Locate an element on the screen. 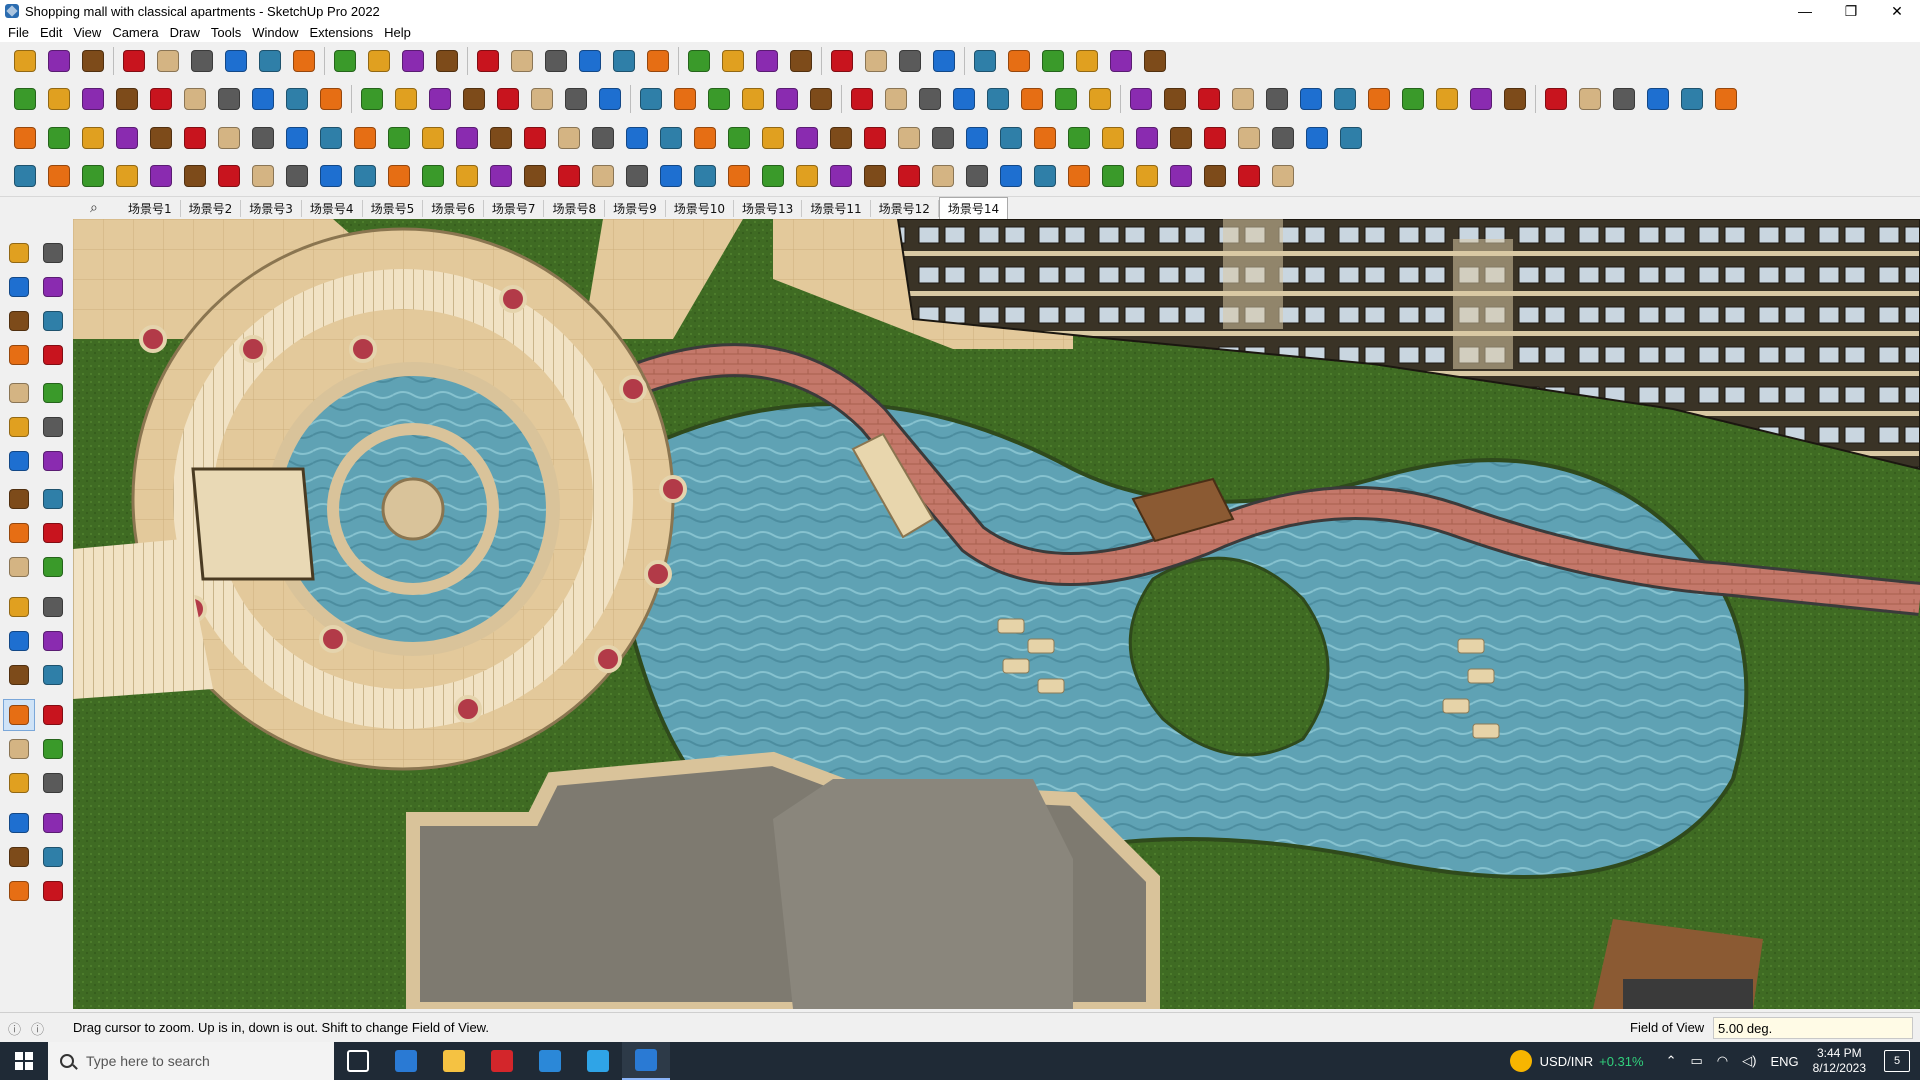 The height and width of the screenshot is (1080, 1920). weather-icon is located at coordinates (1520, 1061).